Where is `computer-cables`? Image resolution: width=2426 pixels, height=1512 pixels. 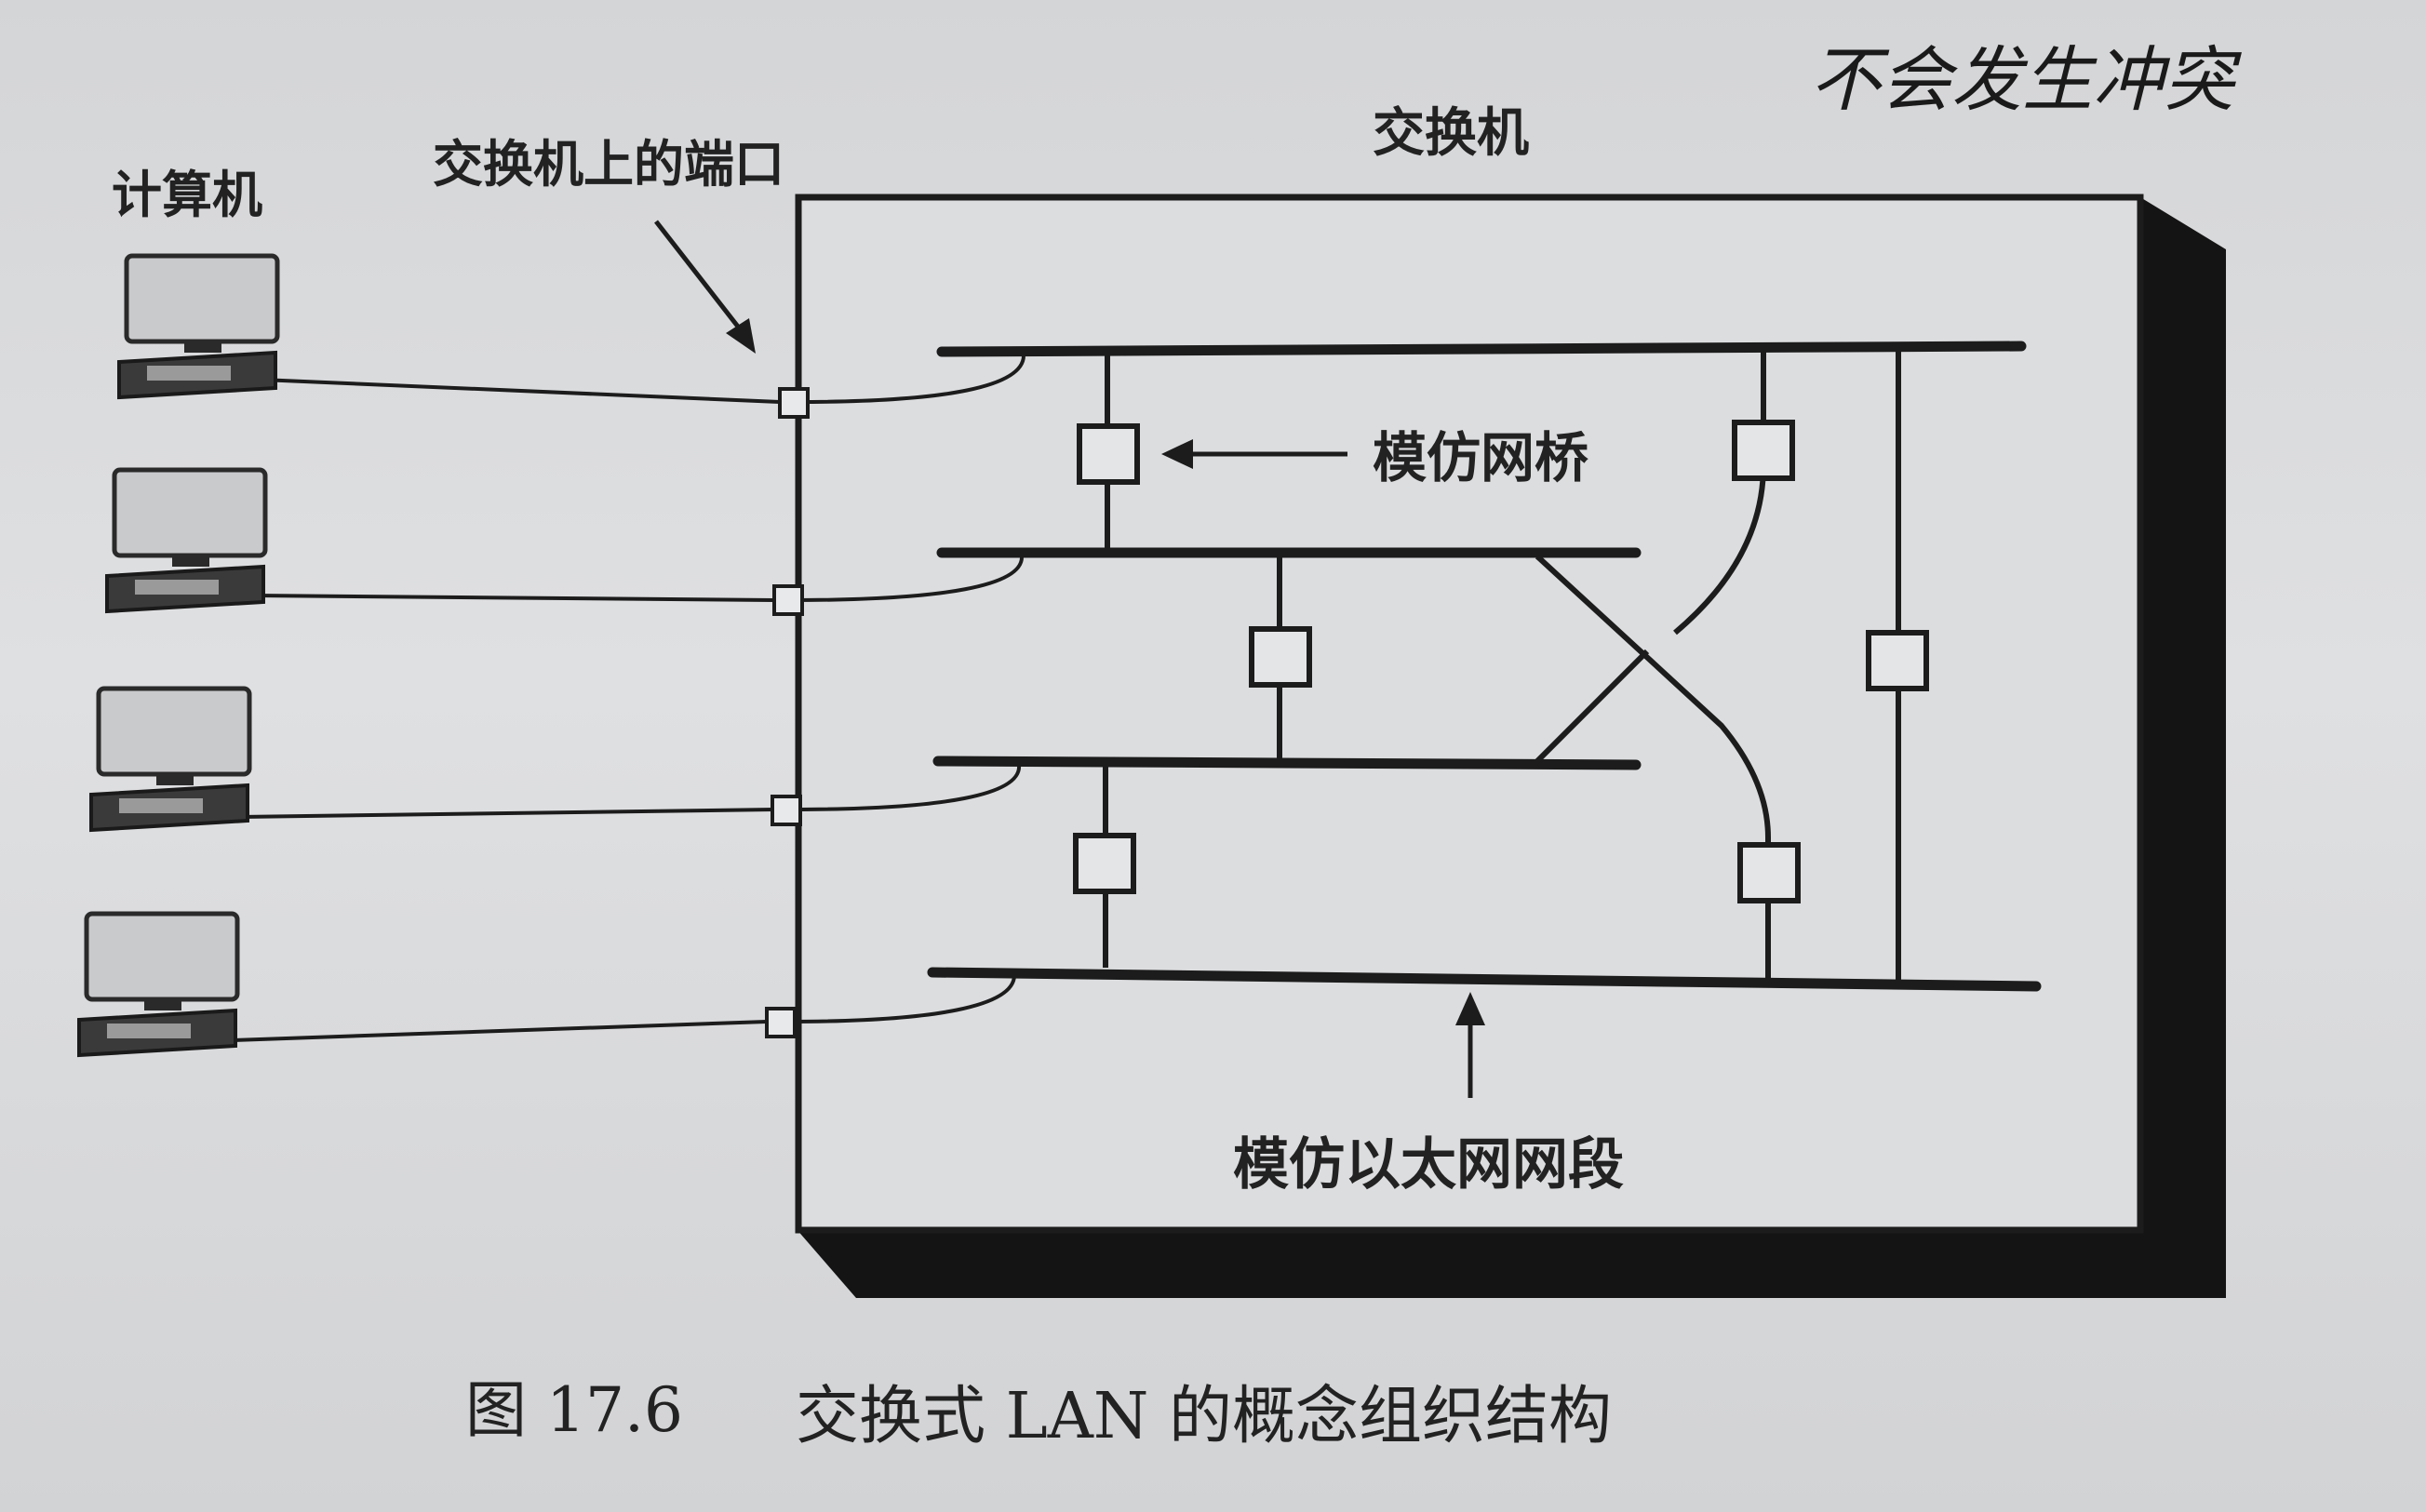 computer-cables is located at coordinates (506, 710).